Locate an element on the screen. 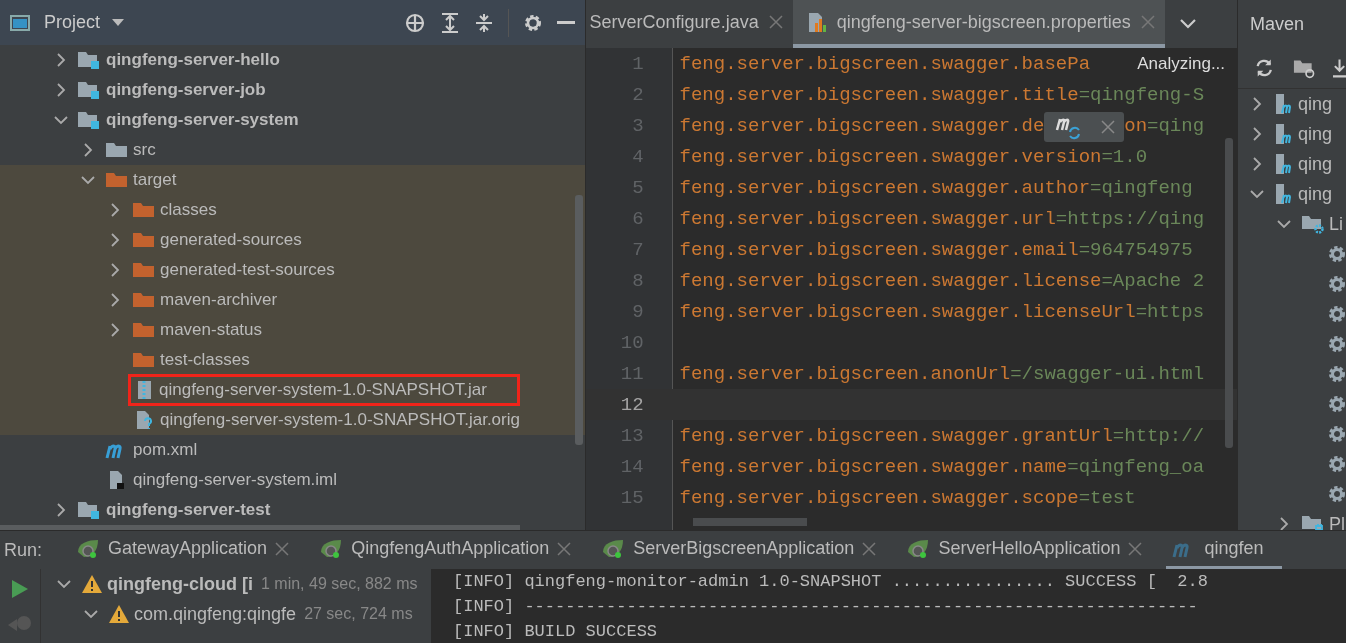  property-value: =/swagger-ui.html is located at coordinates (1107, 373).